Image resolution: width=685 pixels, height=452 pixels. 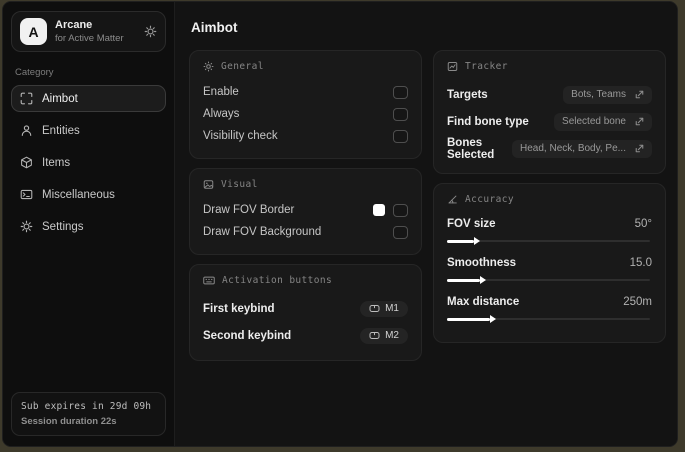 What do you see at coordinates (56, 162) in the screenshot?
I see `sidebar-item-label: Items` at bounding box center [56, 162].